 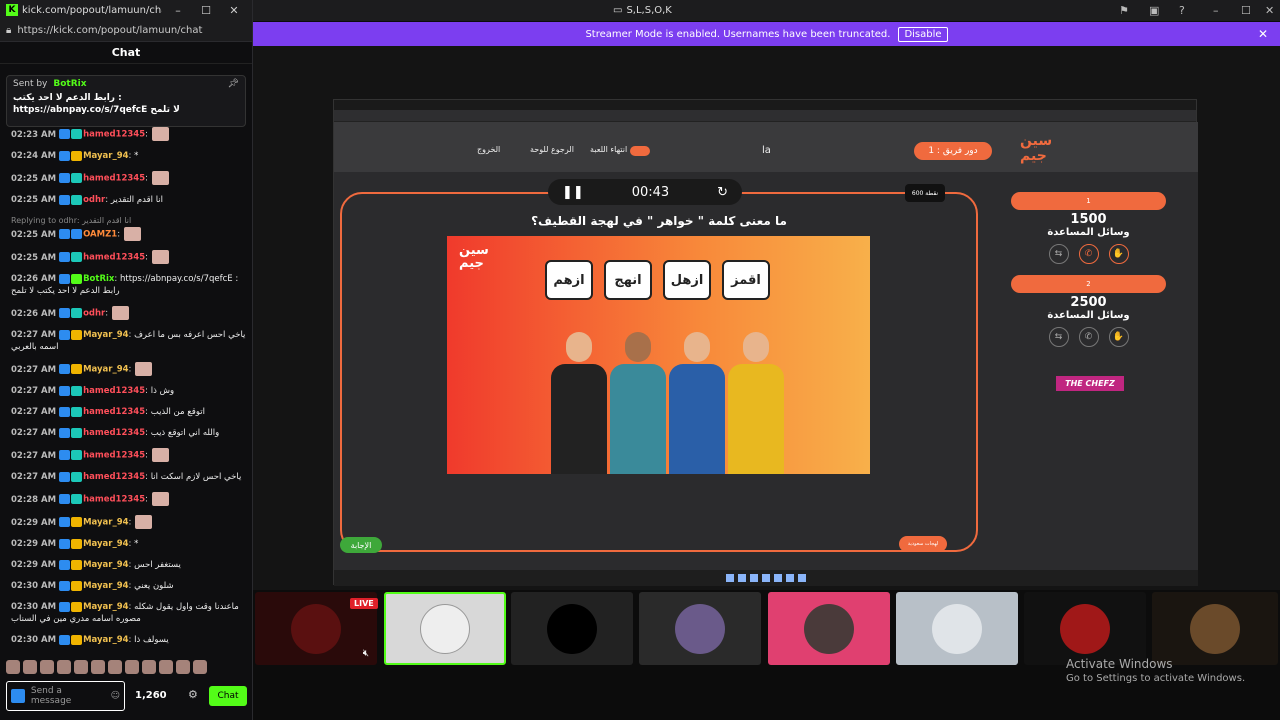 I want to click on chat-message: 02:25 AM hamed12345:, so click(x=128, y=178).